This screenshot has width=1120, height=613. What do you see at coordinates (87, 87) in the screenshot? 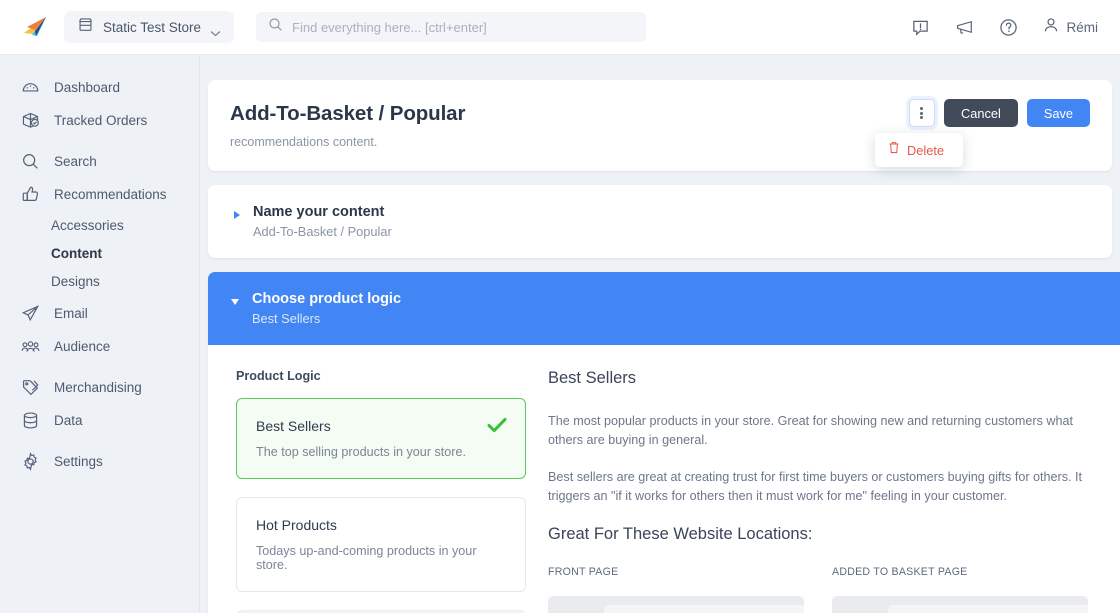
I see `sidebar-label: Dashboard` at bounding box center [87, 87].